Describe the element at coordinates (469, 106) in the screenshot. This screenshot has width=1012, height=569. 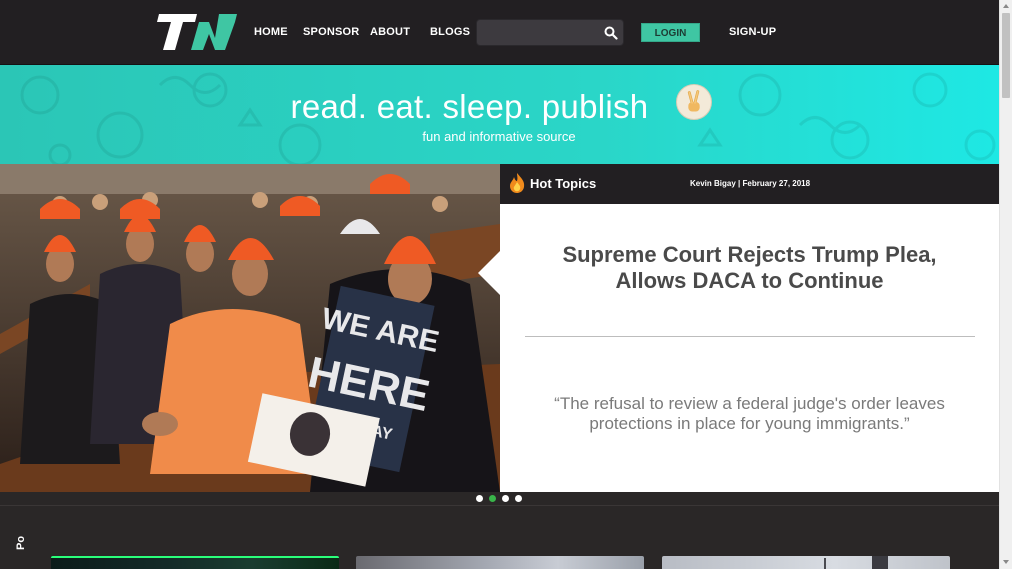
I see `banner-tagline: read. eat. sleep. publish` at that location.